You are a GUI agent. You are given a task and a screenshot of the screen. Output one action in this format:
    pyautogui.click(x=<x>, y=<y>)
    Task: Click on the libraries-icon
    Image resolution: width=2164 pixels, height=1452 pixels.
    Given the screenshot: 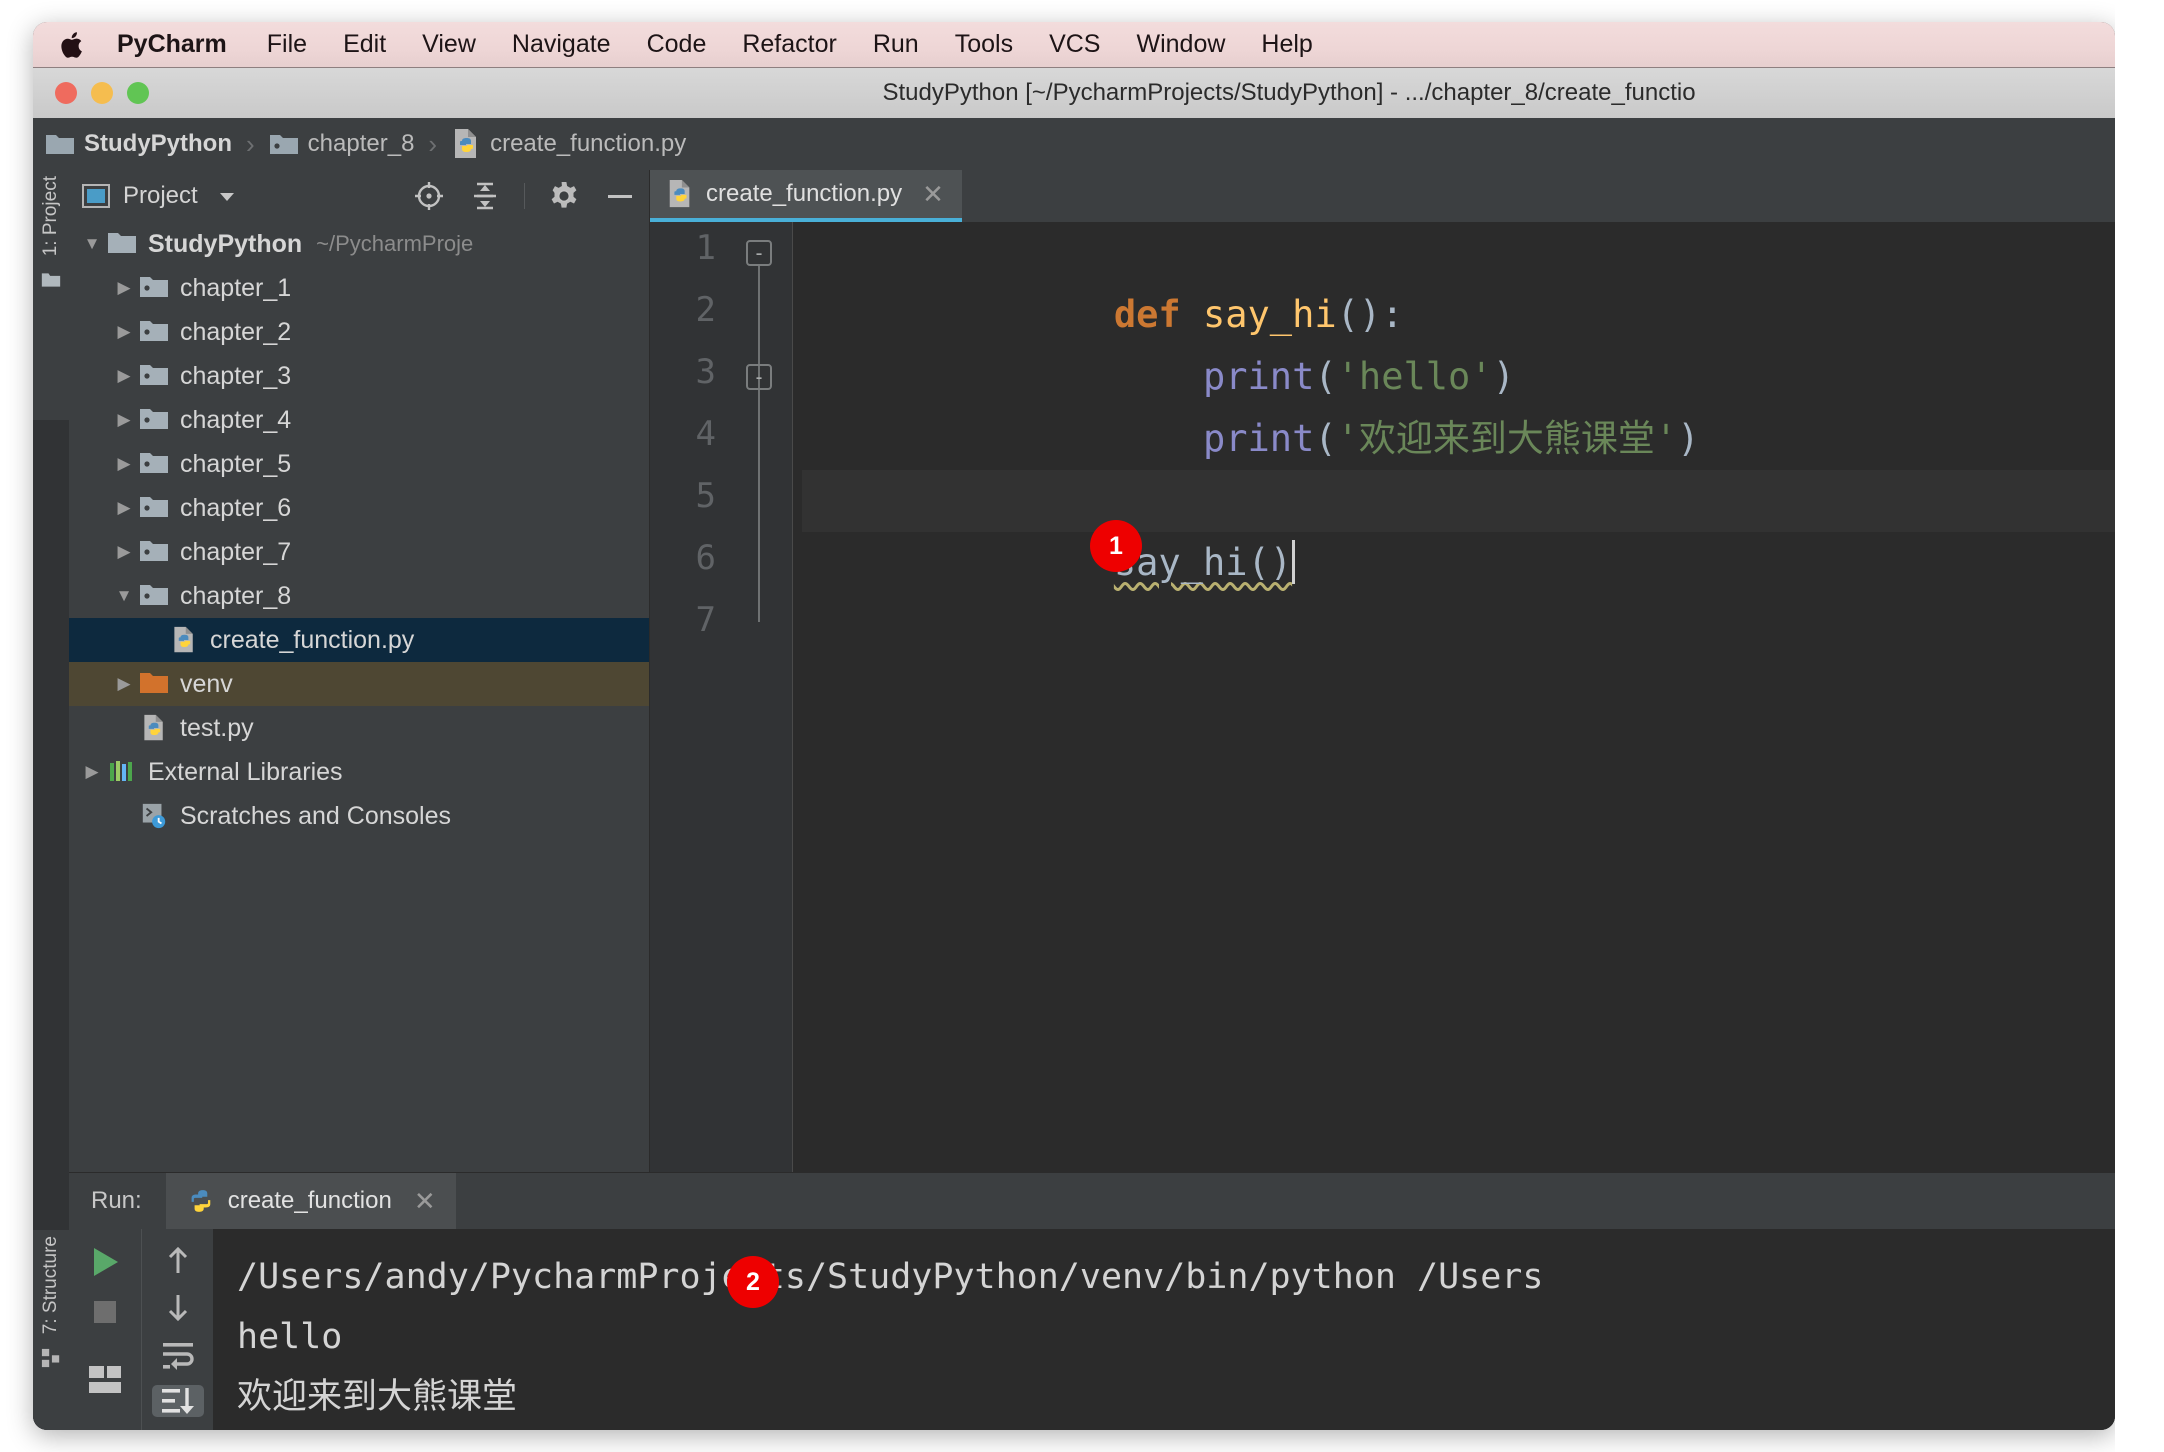 What is the action you would take?
    pyautogui.click(x=121, y=771)
    